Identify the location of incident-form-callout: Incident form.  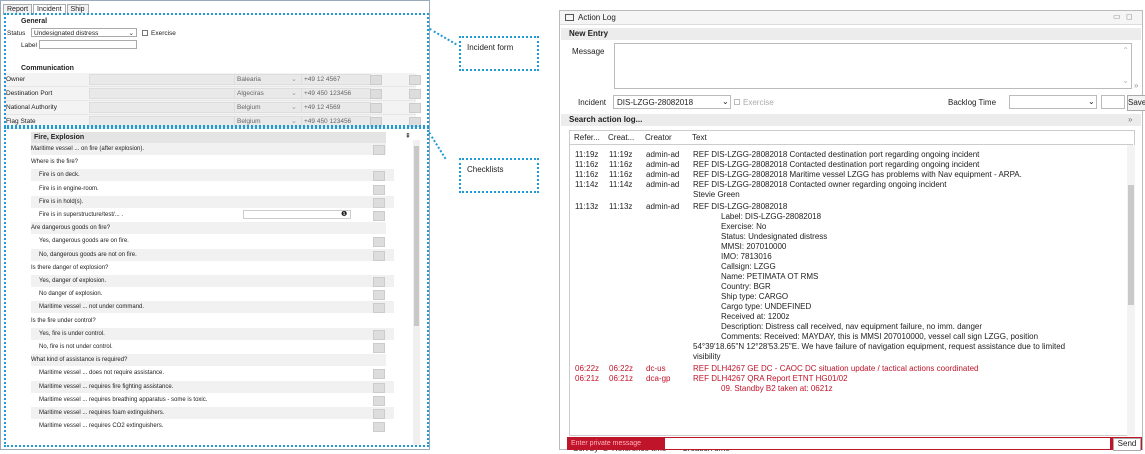
(499, 53).